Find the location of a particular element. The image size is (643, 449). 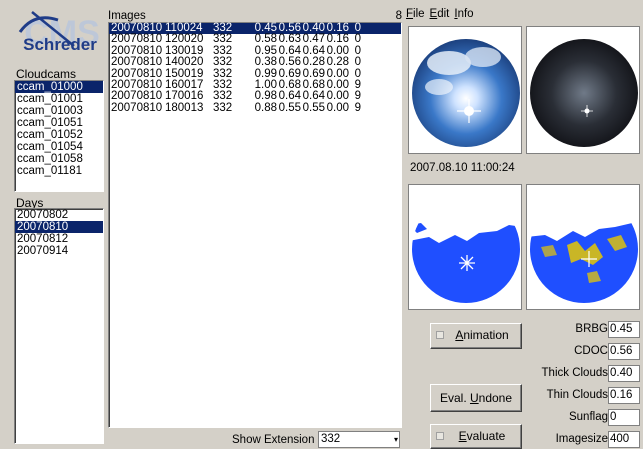

image-cell: 0 is located at coordinates (357, 62).